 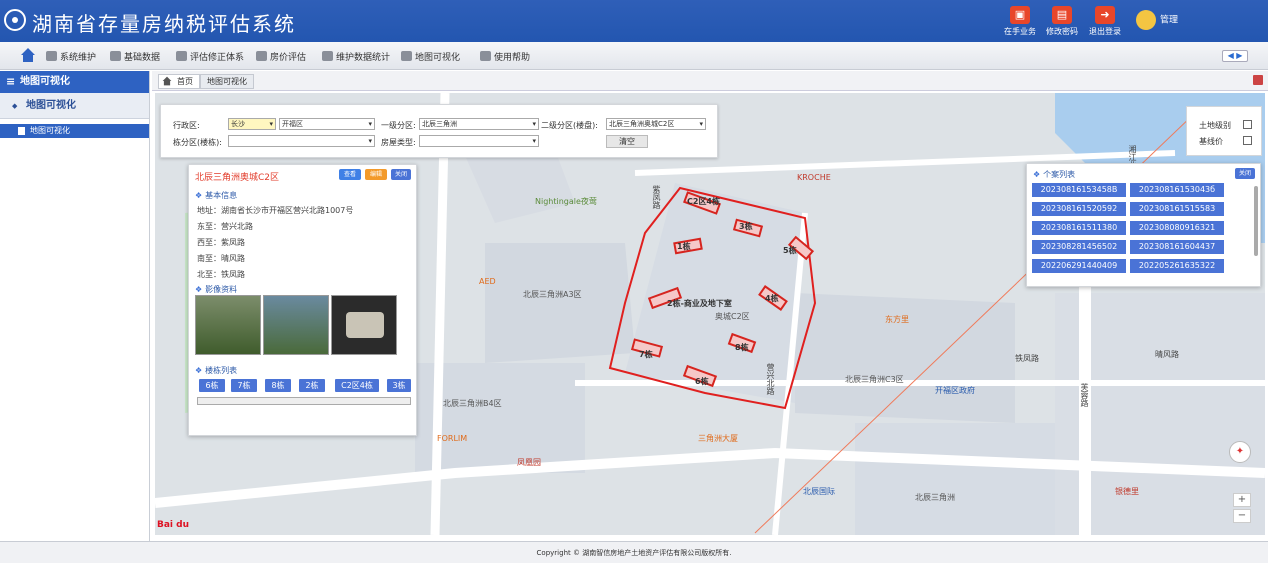 I want to click on fullscreen-icon, so click(x=1258, y=80).